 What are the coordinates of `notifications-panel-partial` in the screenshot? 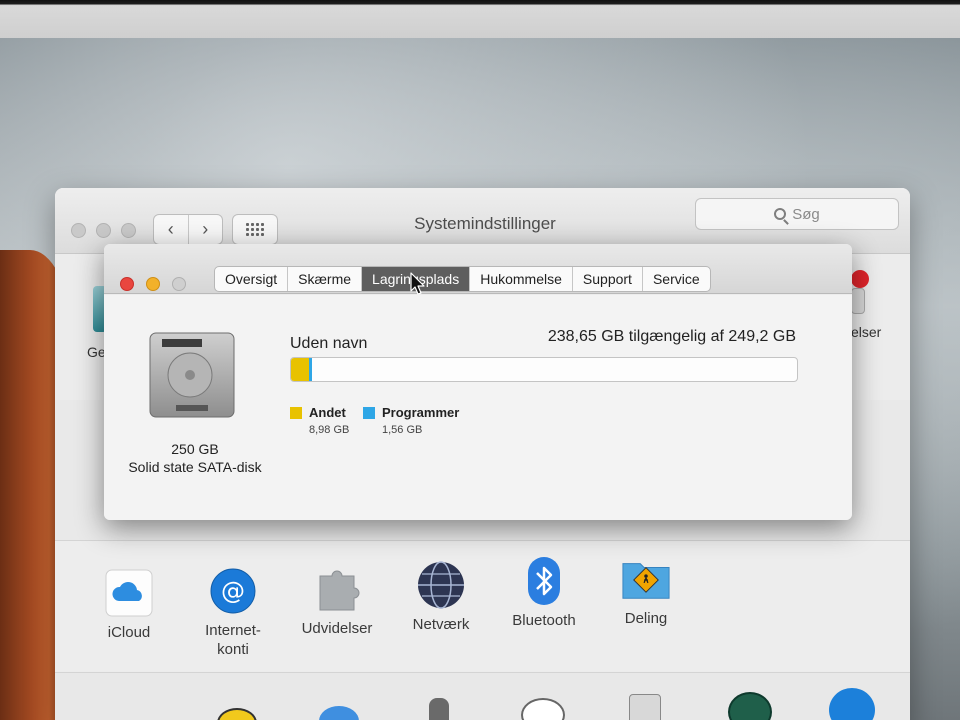 It's located at (858, 301).